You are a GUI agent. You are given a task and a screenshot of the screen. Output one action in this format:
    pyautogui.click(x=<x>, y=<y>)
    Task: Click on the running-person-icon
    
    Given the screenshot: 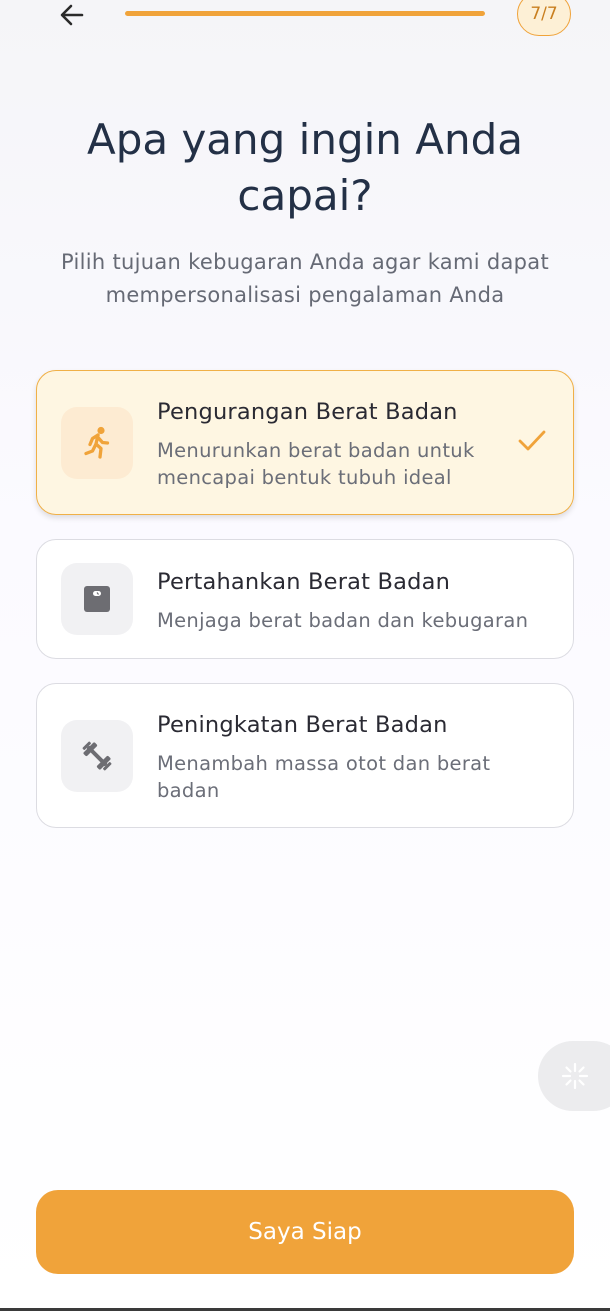 What is the action you would take?
    pyautogui.click(x=97, y=442)
    